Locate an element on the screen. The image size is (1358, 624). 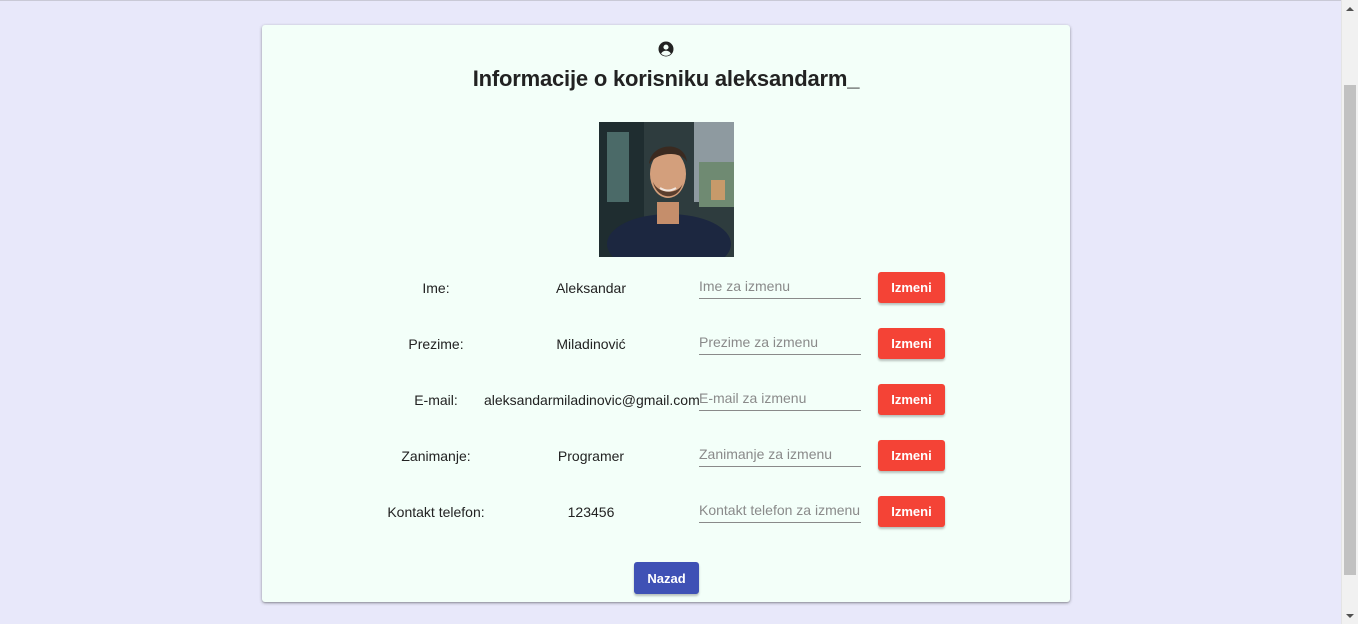
field-row-zanimanje: Zanimanje: Programer Izmeni is located at coordinates (666, 456).